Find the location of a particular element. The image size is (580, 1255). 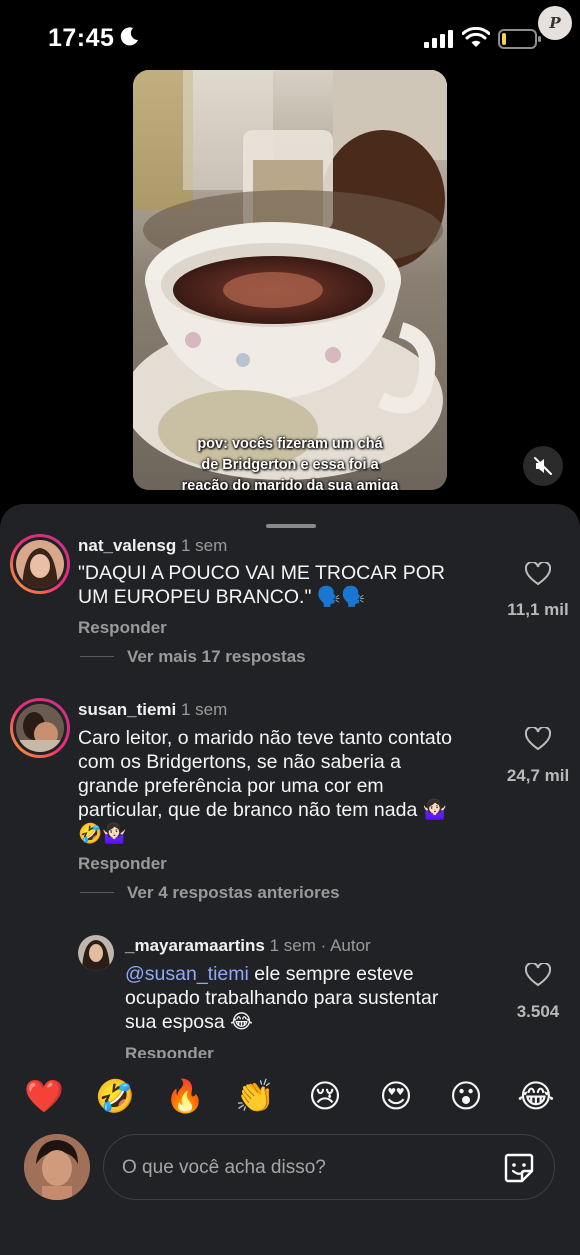

author-badge: · Autor is located at coordinates (345, 945).